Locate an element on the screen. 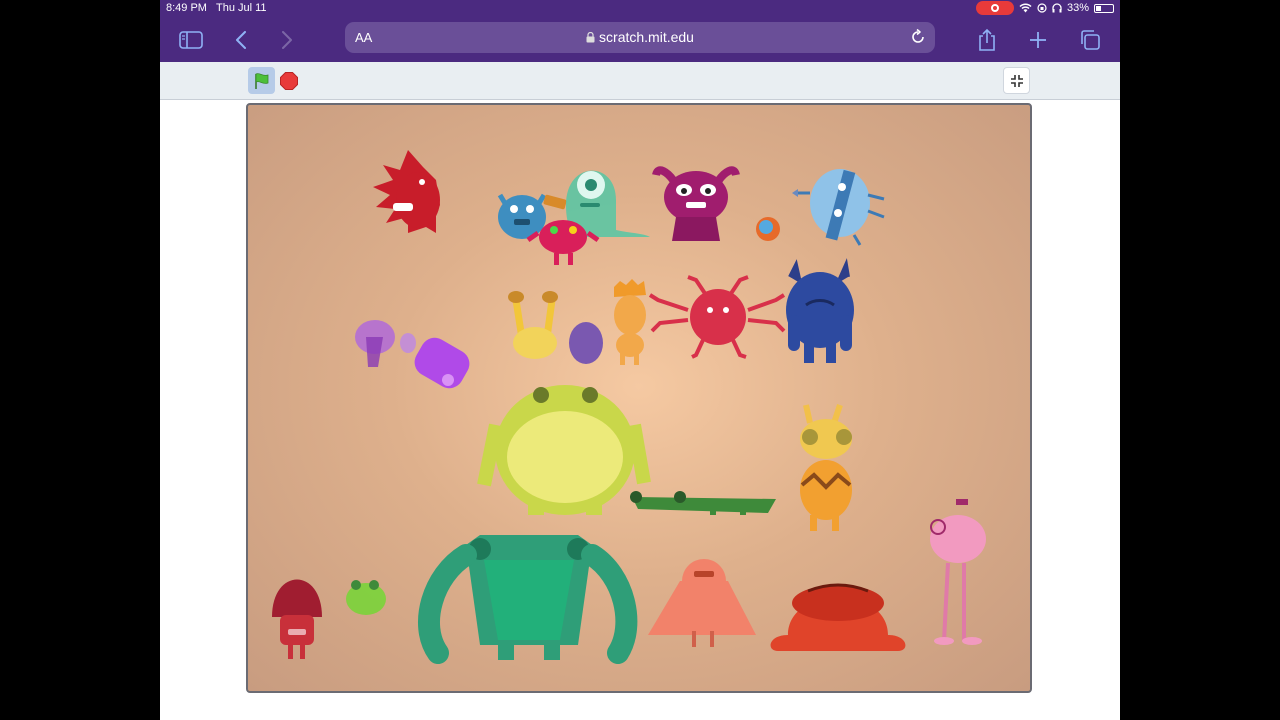 The image size is (1280, 720). pink-flamingo-monster is located at coordinates (958, 572).